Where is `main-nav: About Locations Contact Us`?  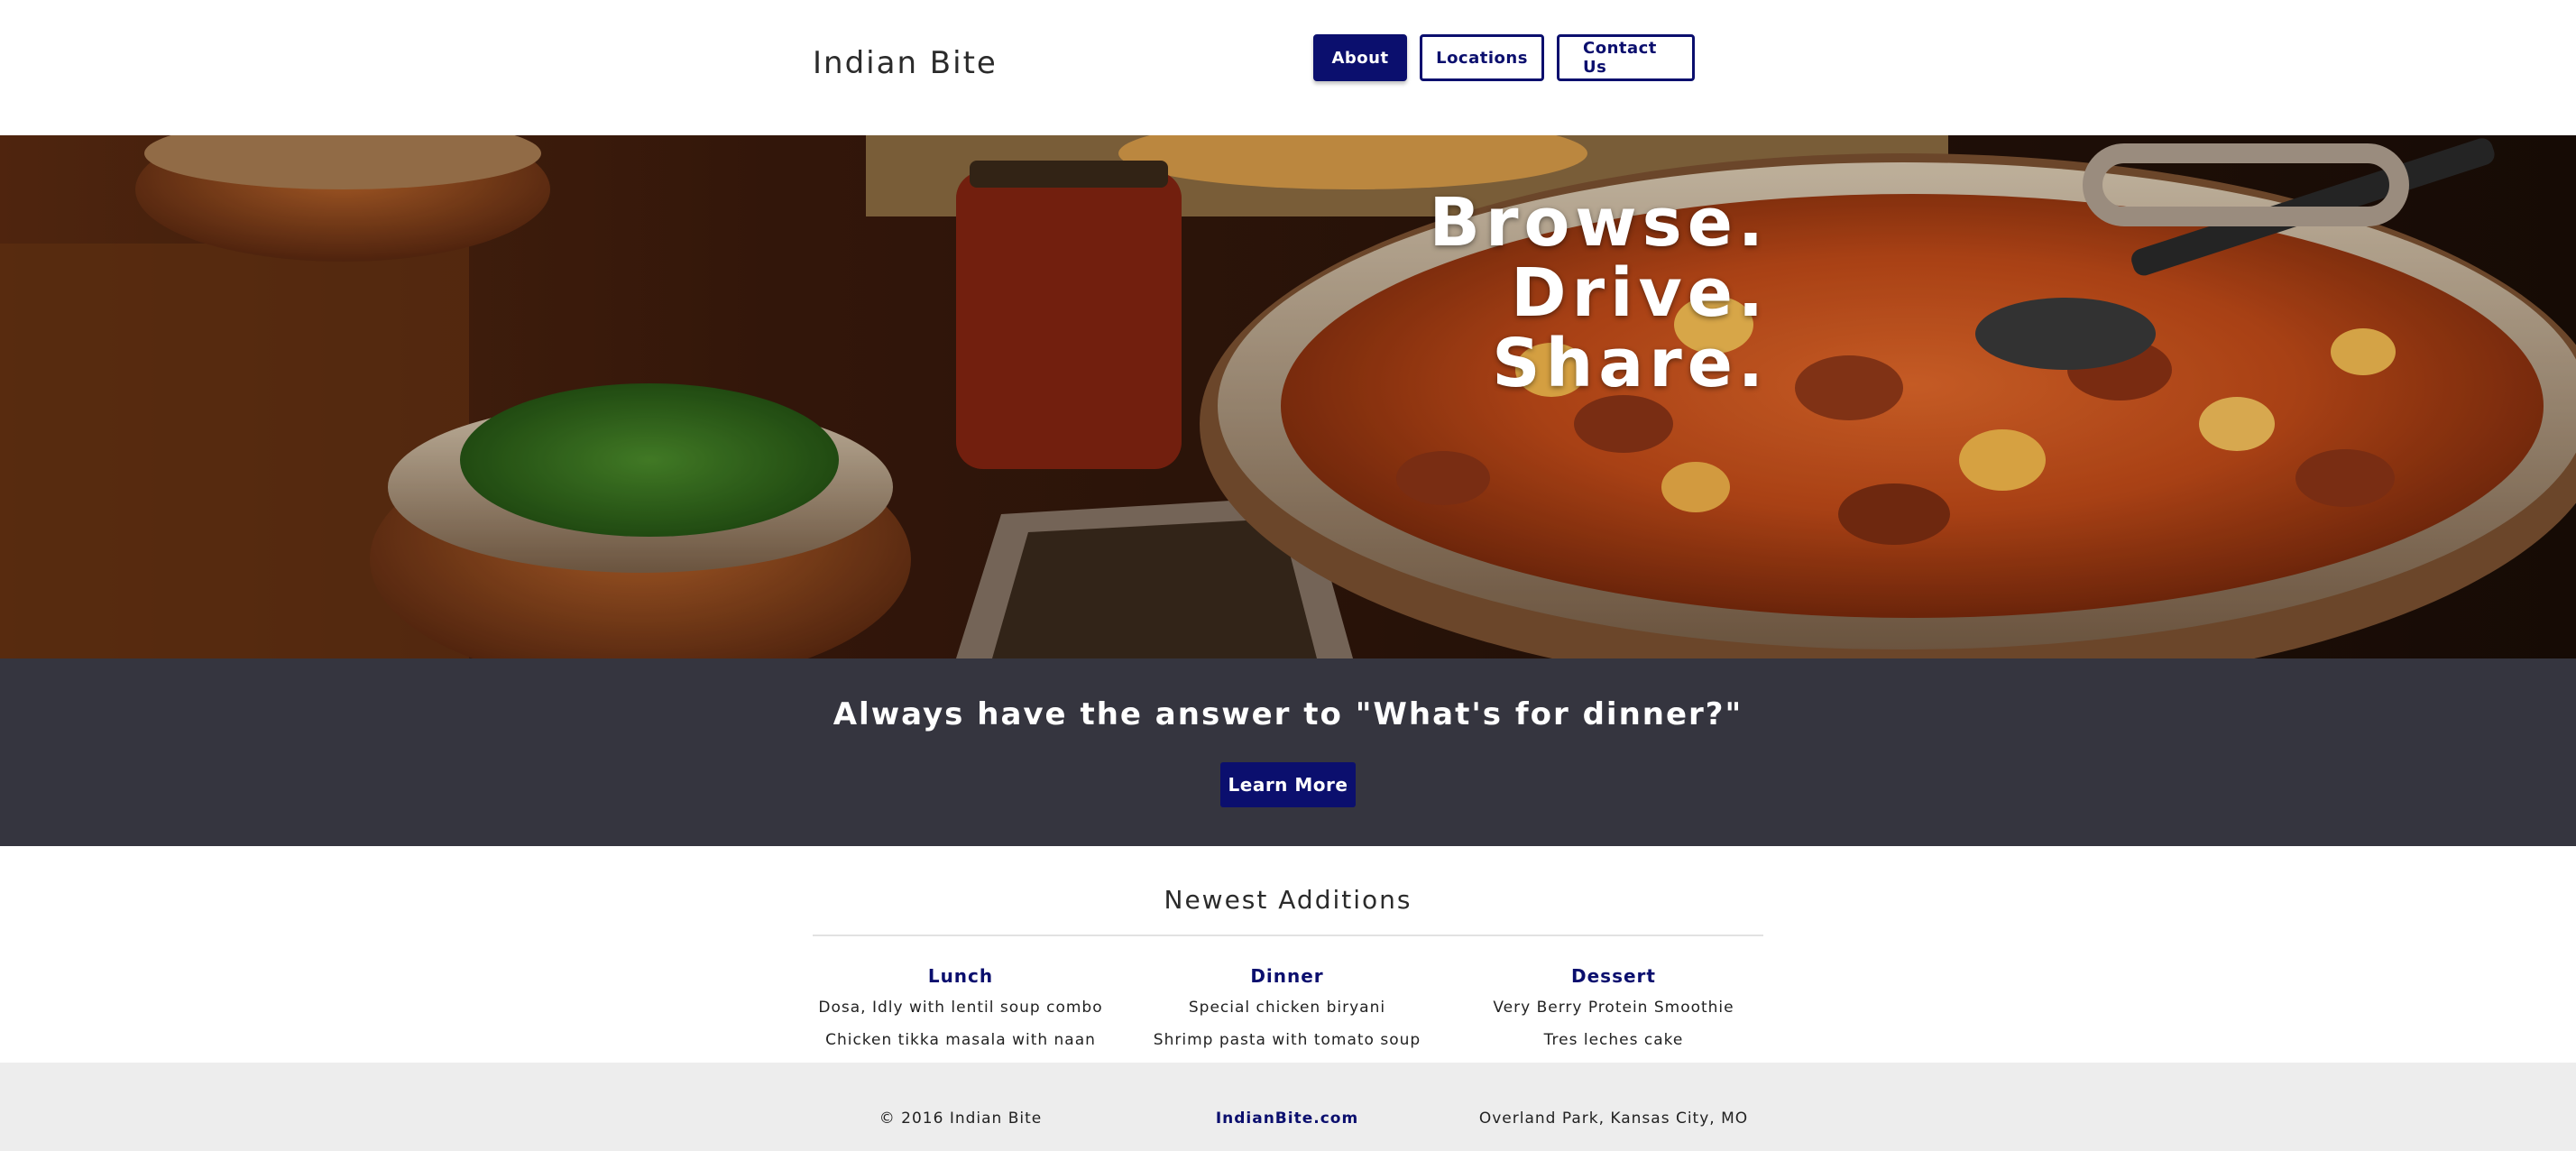 main-nav: About Locations Contact Us is located at coordinates (1504, 57).